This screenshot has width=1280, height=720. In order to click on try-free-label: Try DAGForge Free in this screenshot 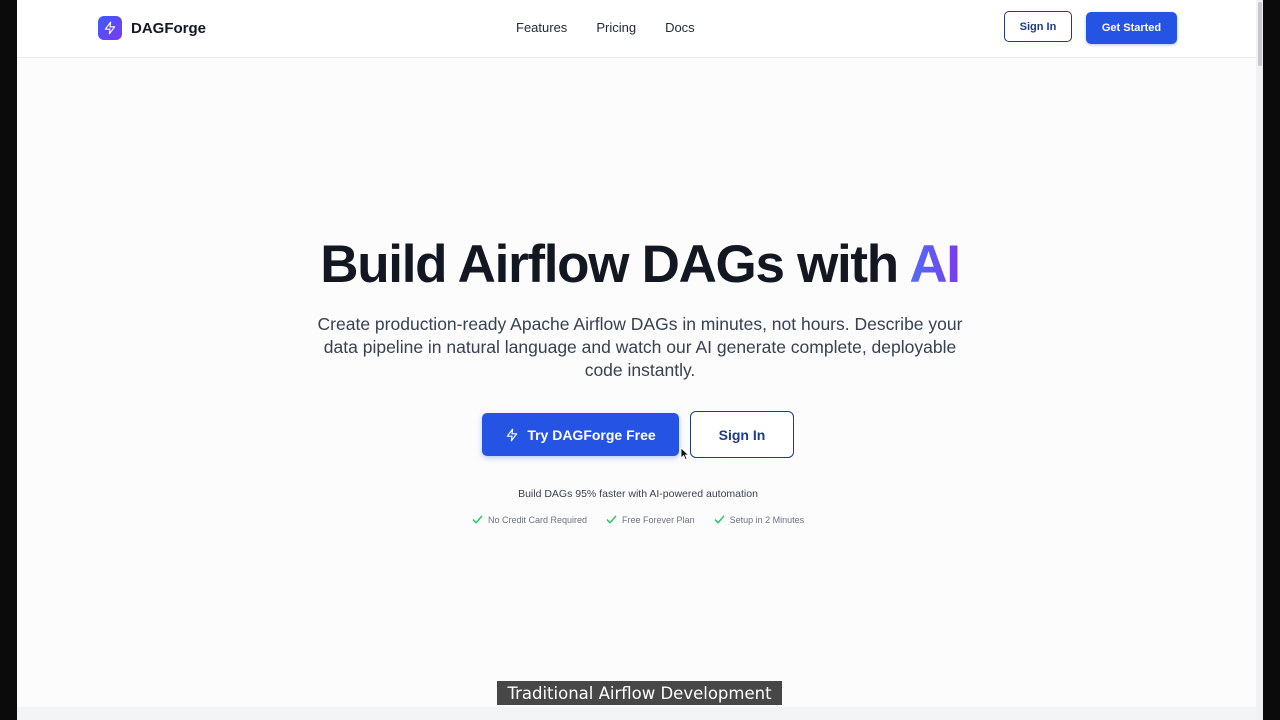, I will do `click(591, 434)`.